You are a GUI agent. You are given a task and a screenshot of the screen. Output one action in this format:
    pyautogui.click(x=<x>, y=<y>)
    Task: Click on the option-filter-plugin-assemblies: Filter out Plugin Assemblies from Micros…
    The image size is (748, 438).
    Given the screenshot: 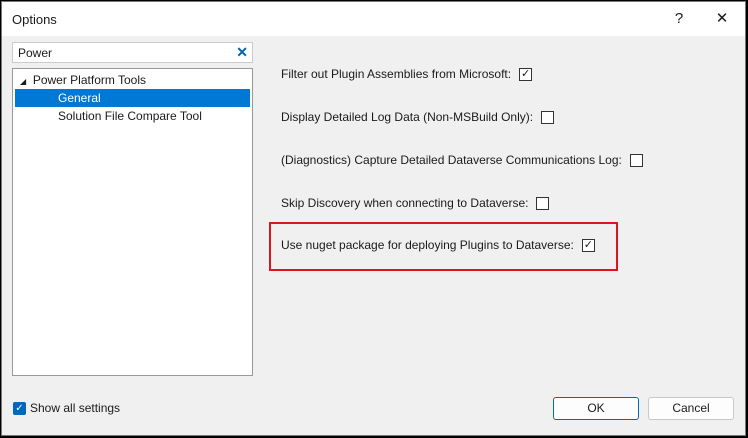 What is the action you would take?
    pyautogui.click(x=407, y=74)
    